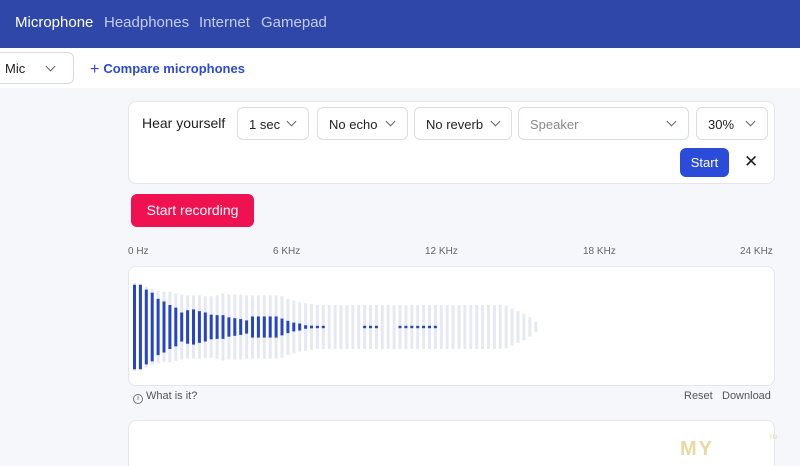 The image size is (800, 466). I want to click on plus-icon: +, so click(95, 69).